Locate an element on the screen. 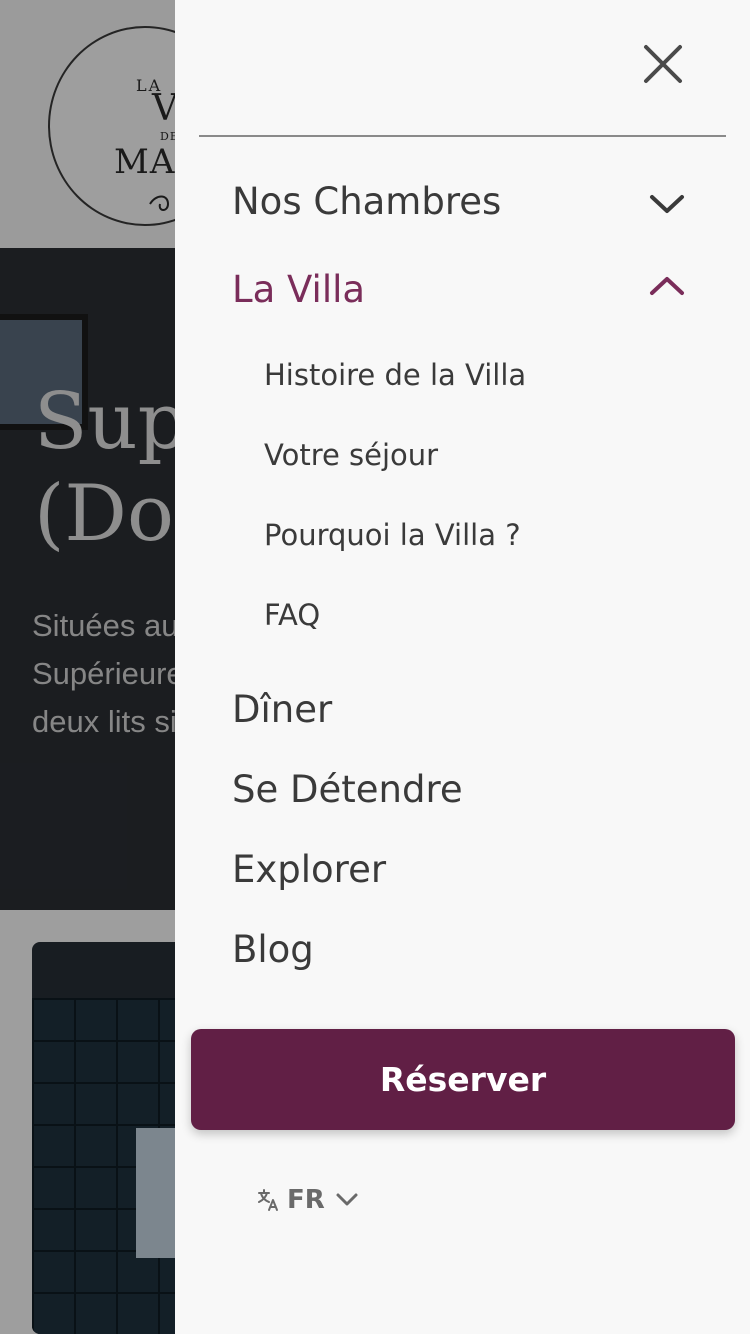  chevron-up-icon is located at coordinates (667, 286).